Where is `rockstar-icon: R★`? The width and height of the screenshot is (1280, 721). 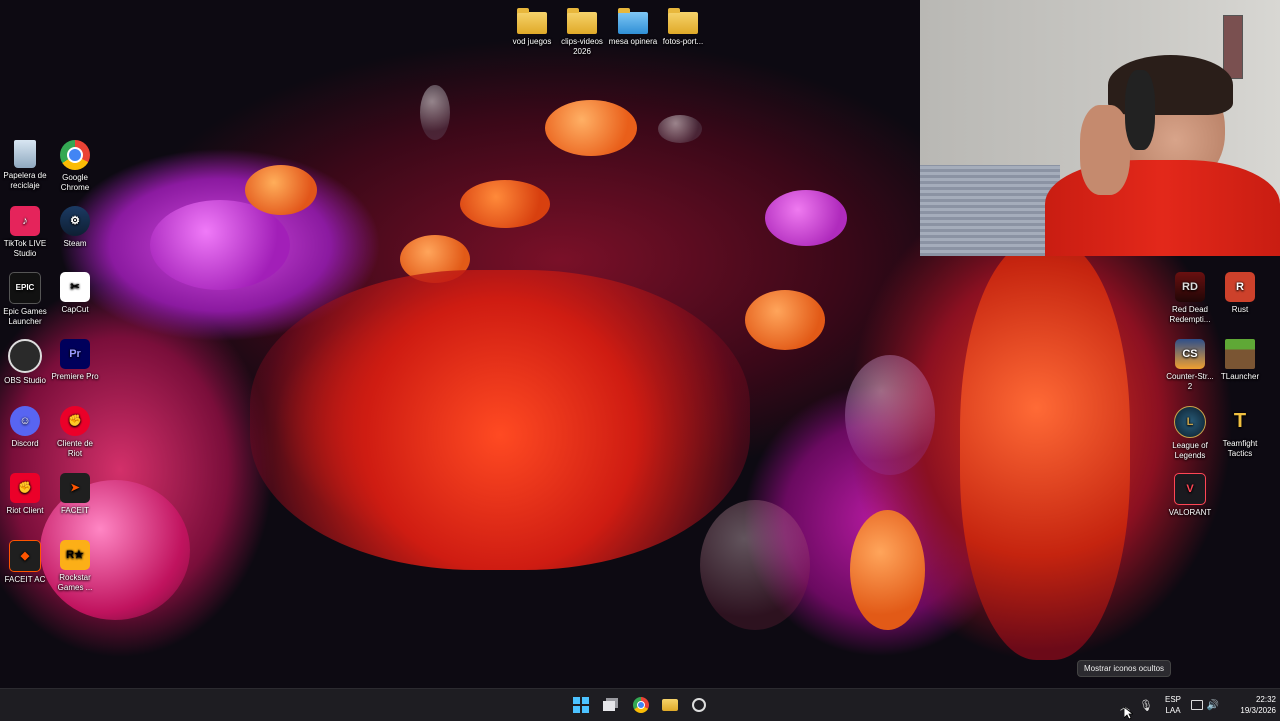 rockstar-icon: R★ is located at coordinates (75, 555).